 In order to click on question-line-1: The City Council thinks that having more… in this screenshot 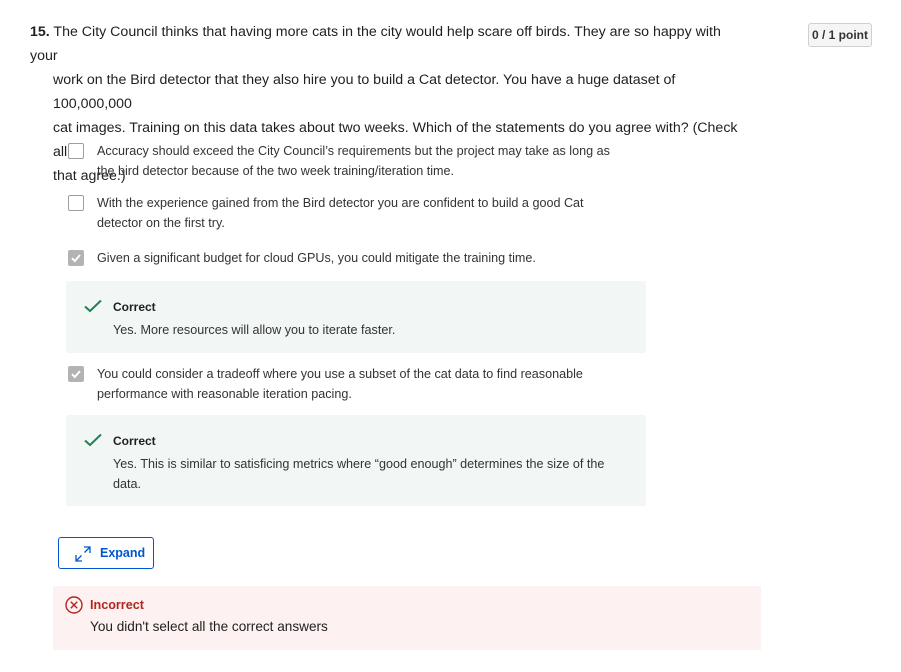, I will do `click(375, 44)`.